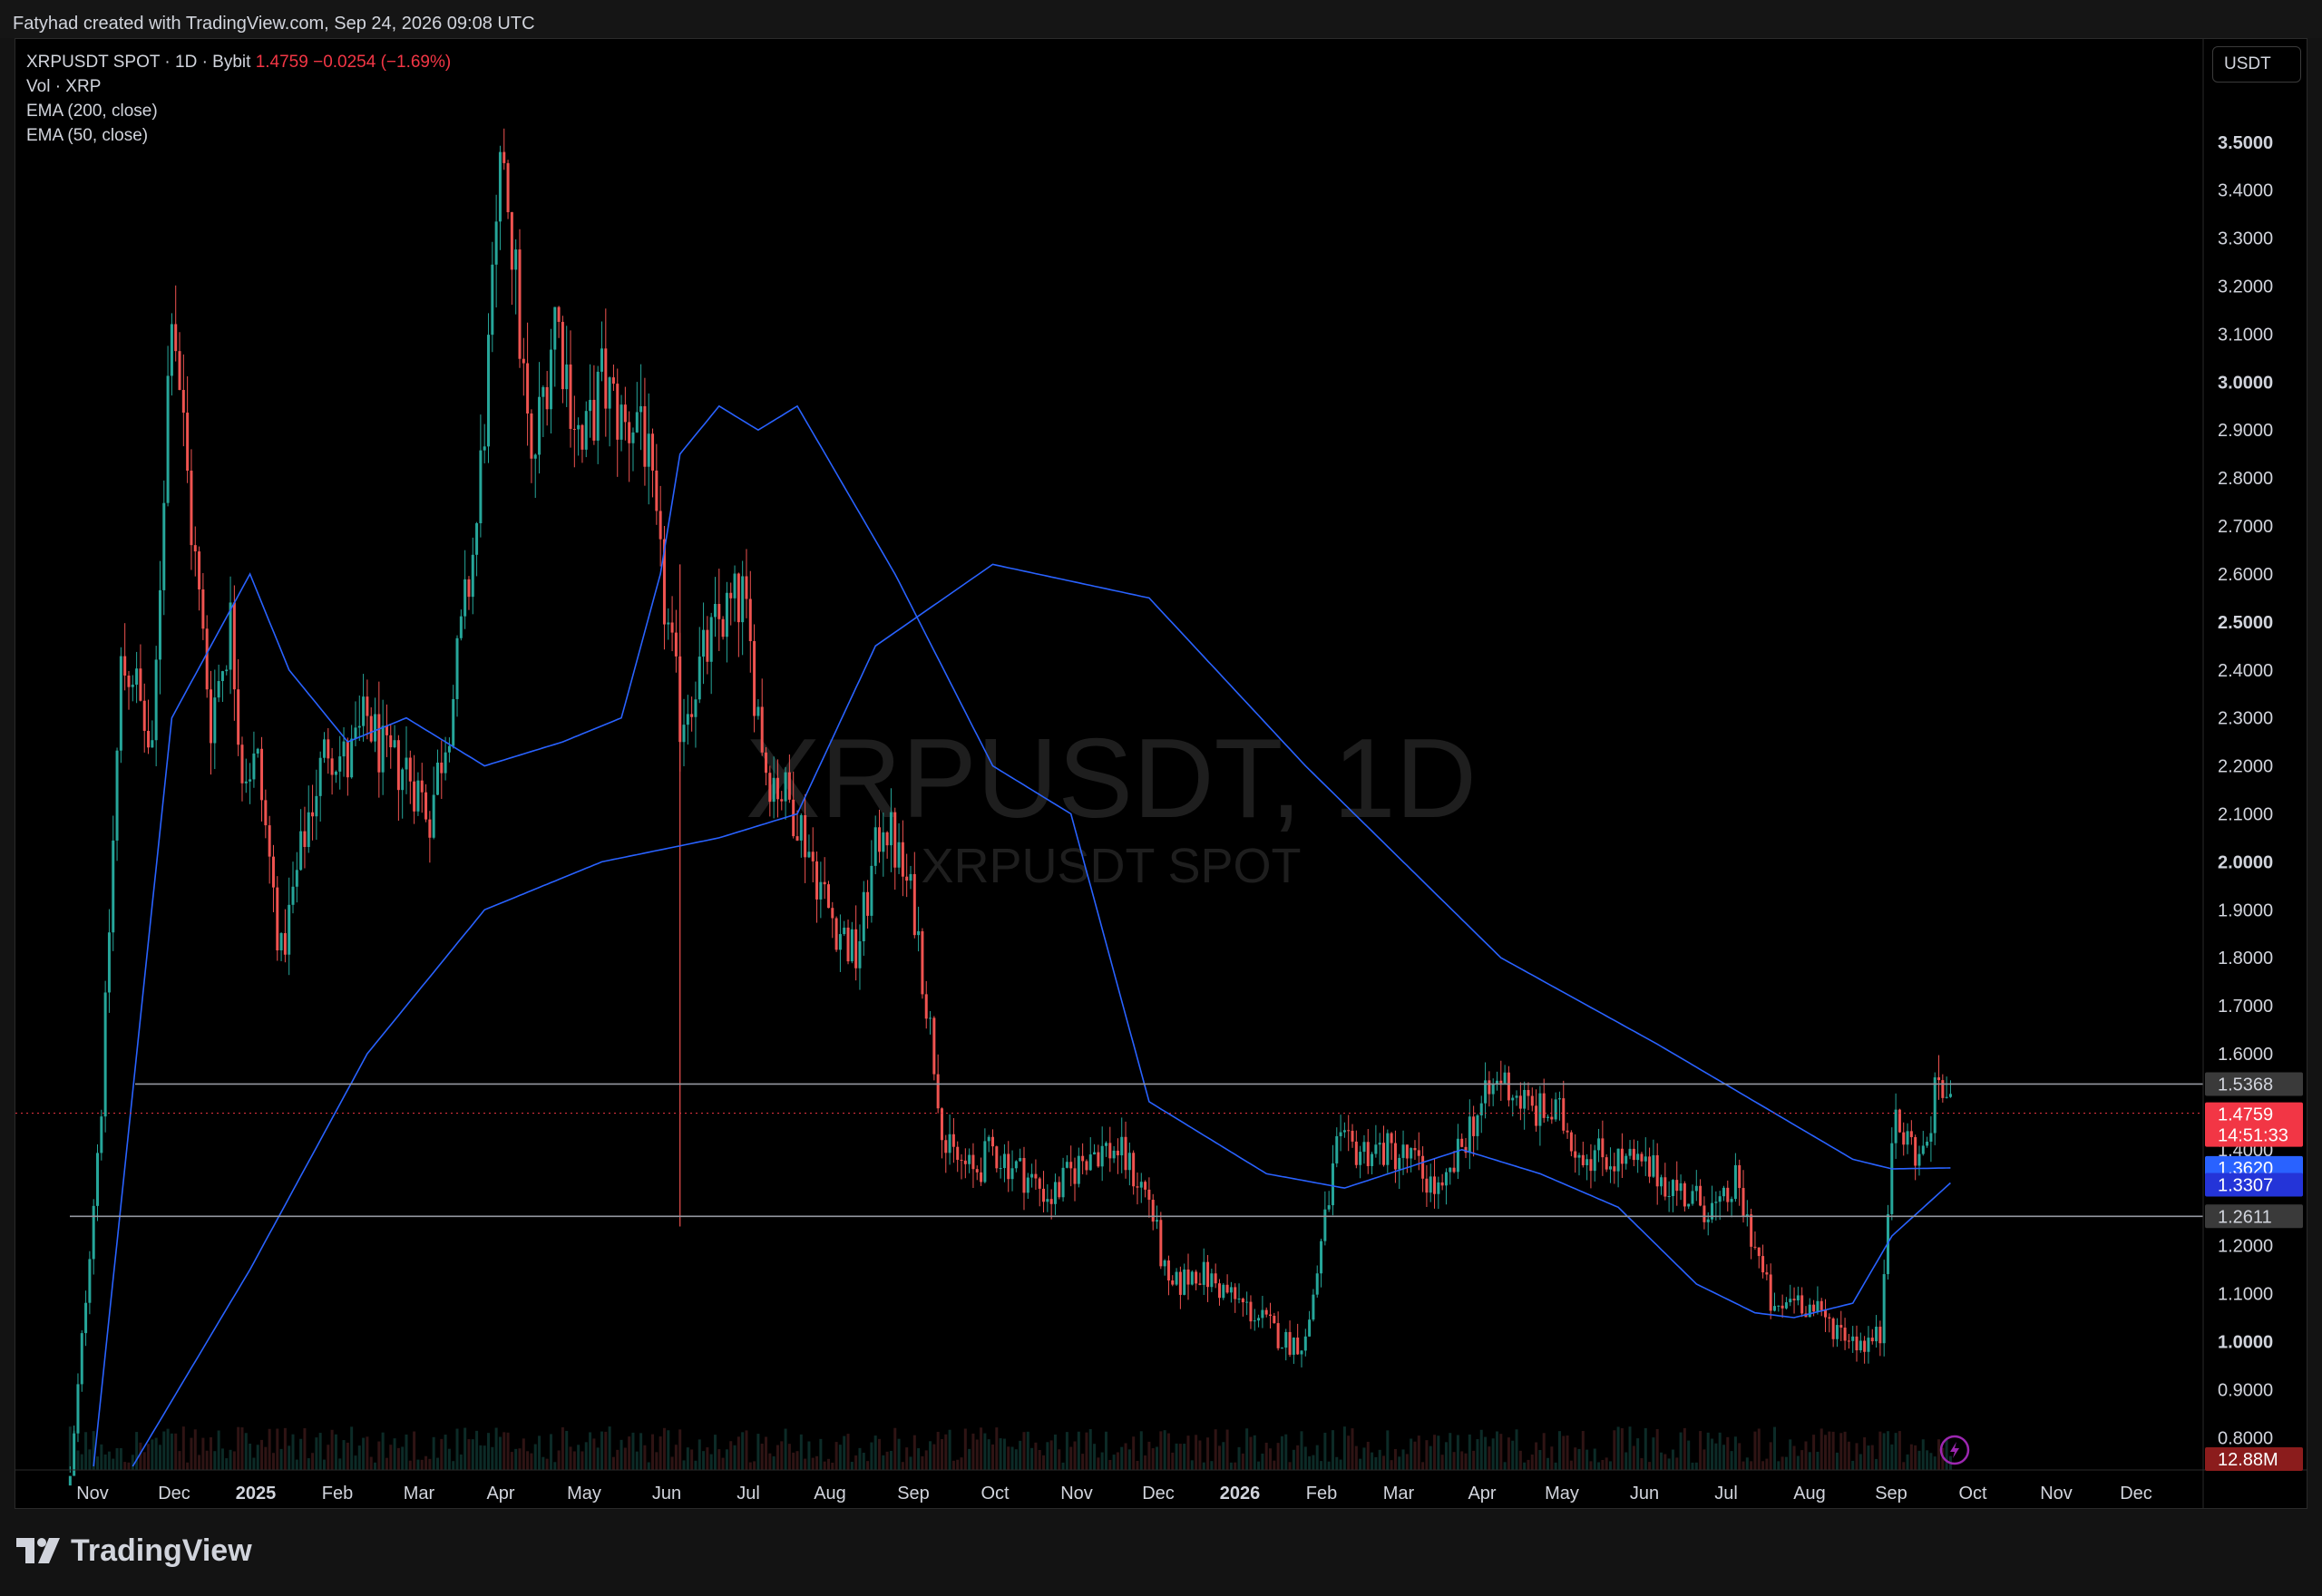 Image resolution: width=2322 pixels, height=1596 pixels. I want to click on time-axis-tick: Dec, so click(1158, 1494).